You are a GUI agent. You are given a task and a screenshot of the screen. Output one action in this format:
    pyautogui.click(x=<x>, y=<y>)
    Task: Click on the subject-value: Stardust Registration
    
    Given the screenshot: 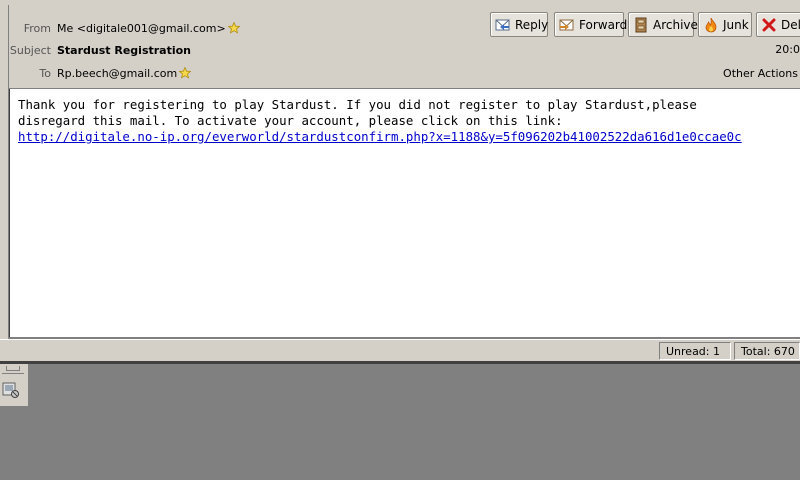 What is the action you would take?
    pyautogui.click(x=124, y=50)
    